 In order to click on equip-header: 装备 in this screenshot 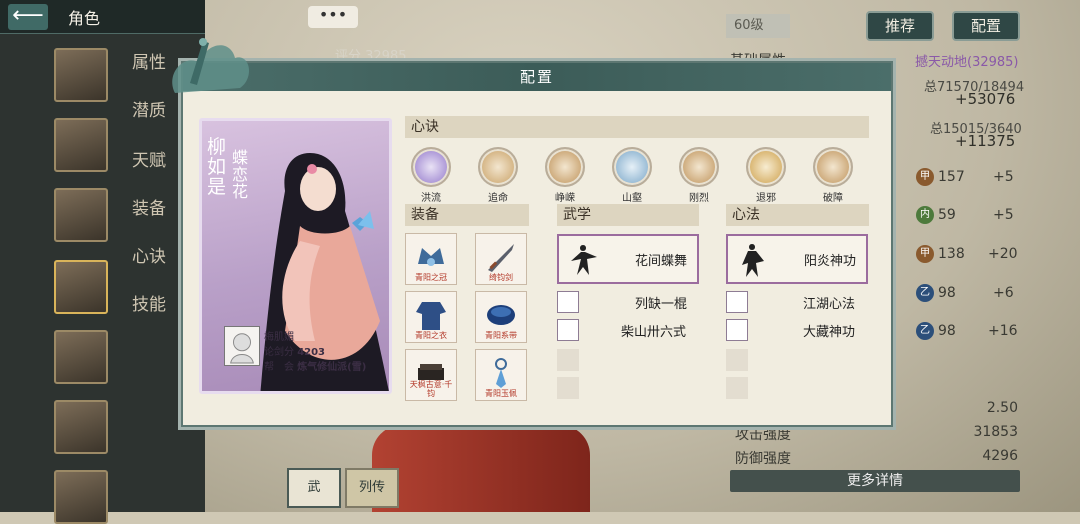, I will do `click(467, 215)`.